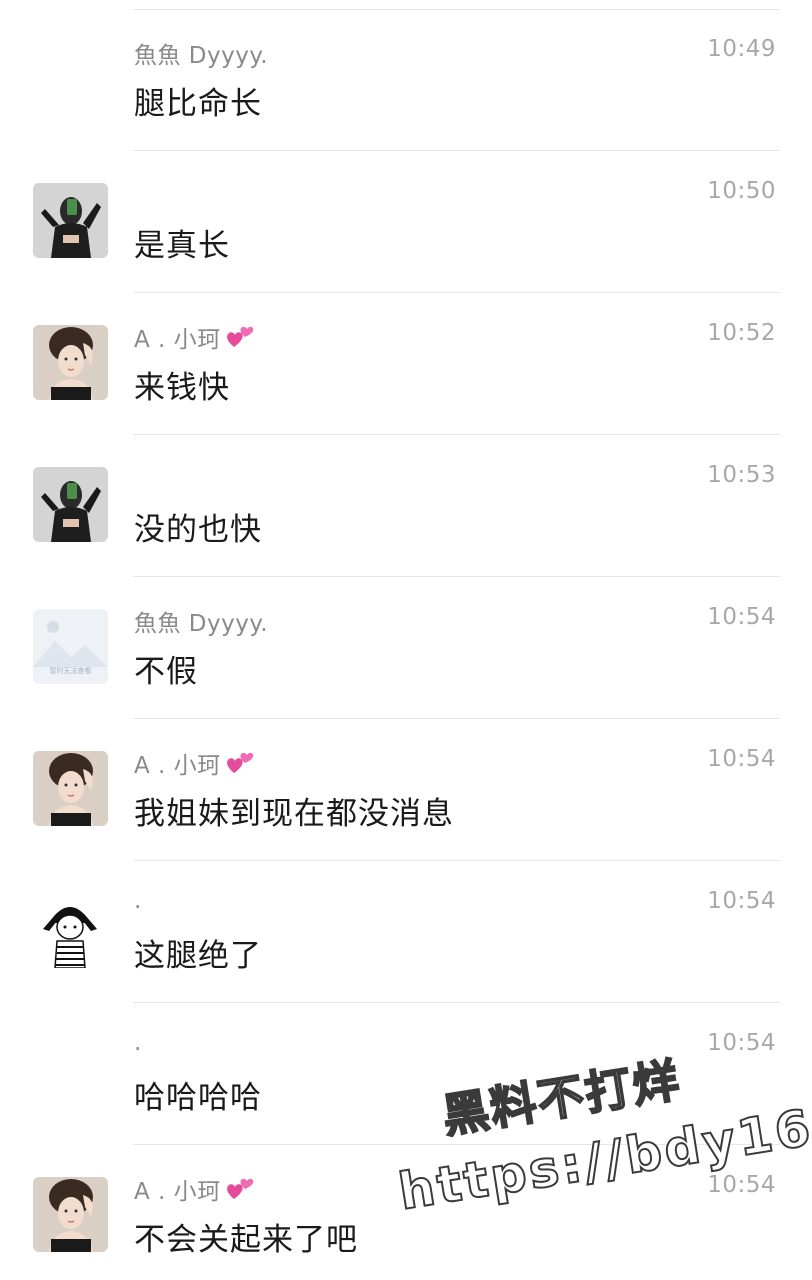 The width and height of the screenshot is (812, 1280). What do you see at coordinates (198, 104) in the screenshot?
I see `message-text: 腿比命长` at bounding box center [198, 104].